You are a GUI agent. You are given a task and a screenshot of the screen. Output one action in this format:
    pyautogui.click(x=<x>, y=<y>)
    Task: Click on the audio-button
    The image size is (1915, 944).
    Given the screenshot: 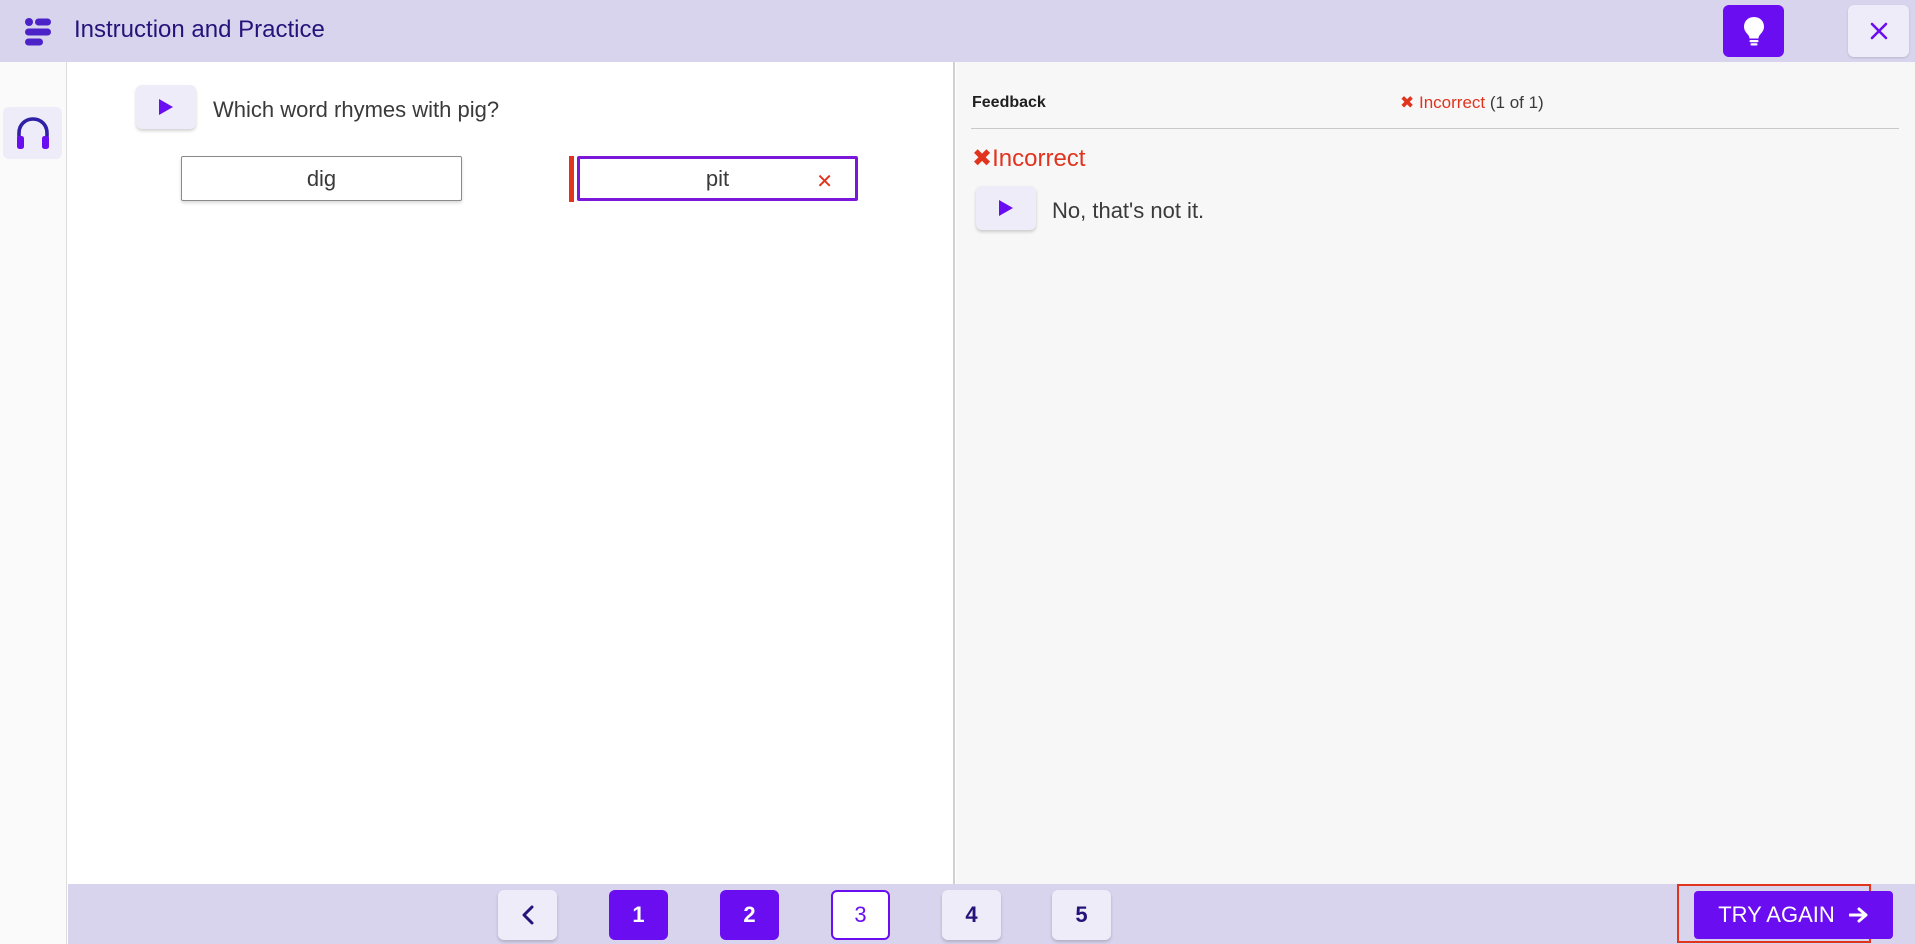 What is the action you would take?
    pyautogui.click(x=32, y=133)
    